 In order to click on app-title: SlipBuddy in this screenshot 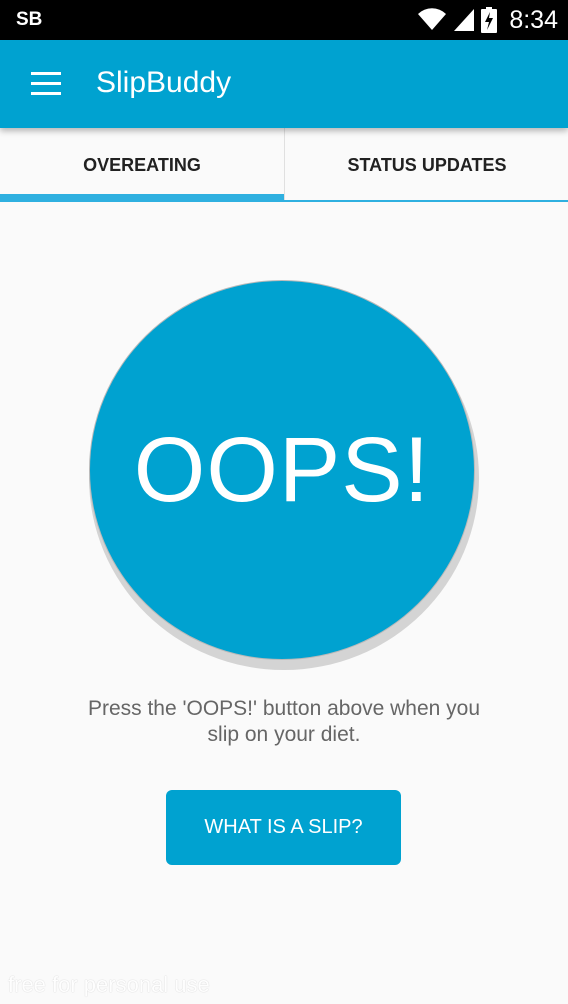, I will do `click(164, 82)`.